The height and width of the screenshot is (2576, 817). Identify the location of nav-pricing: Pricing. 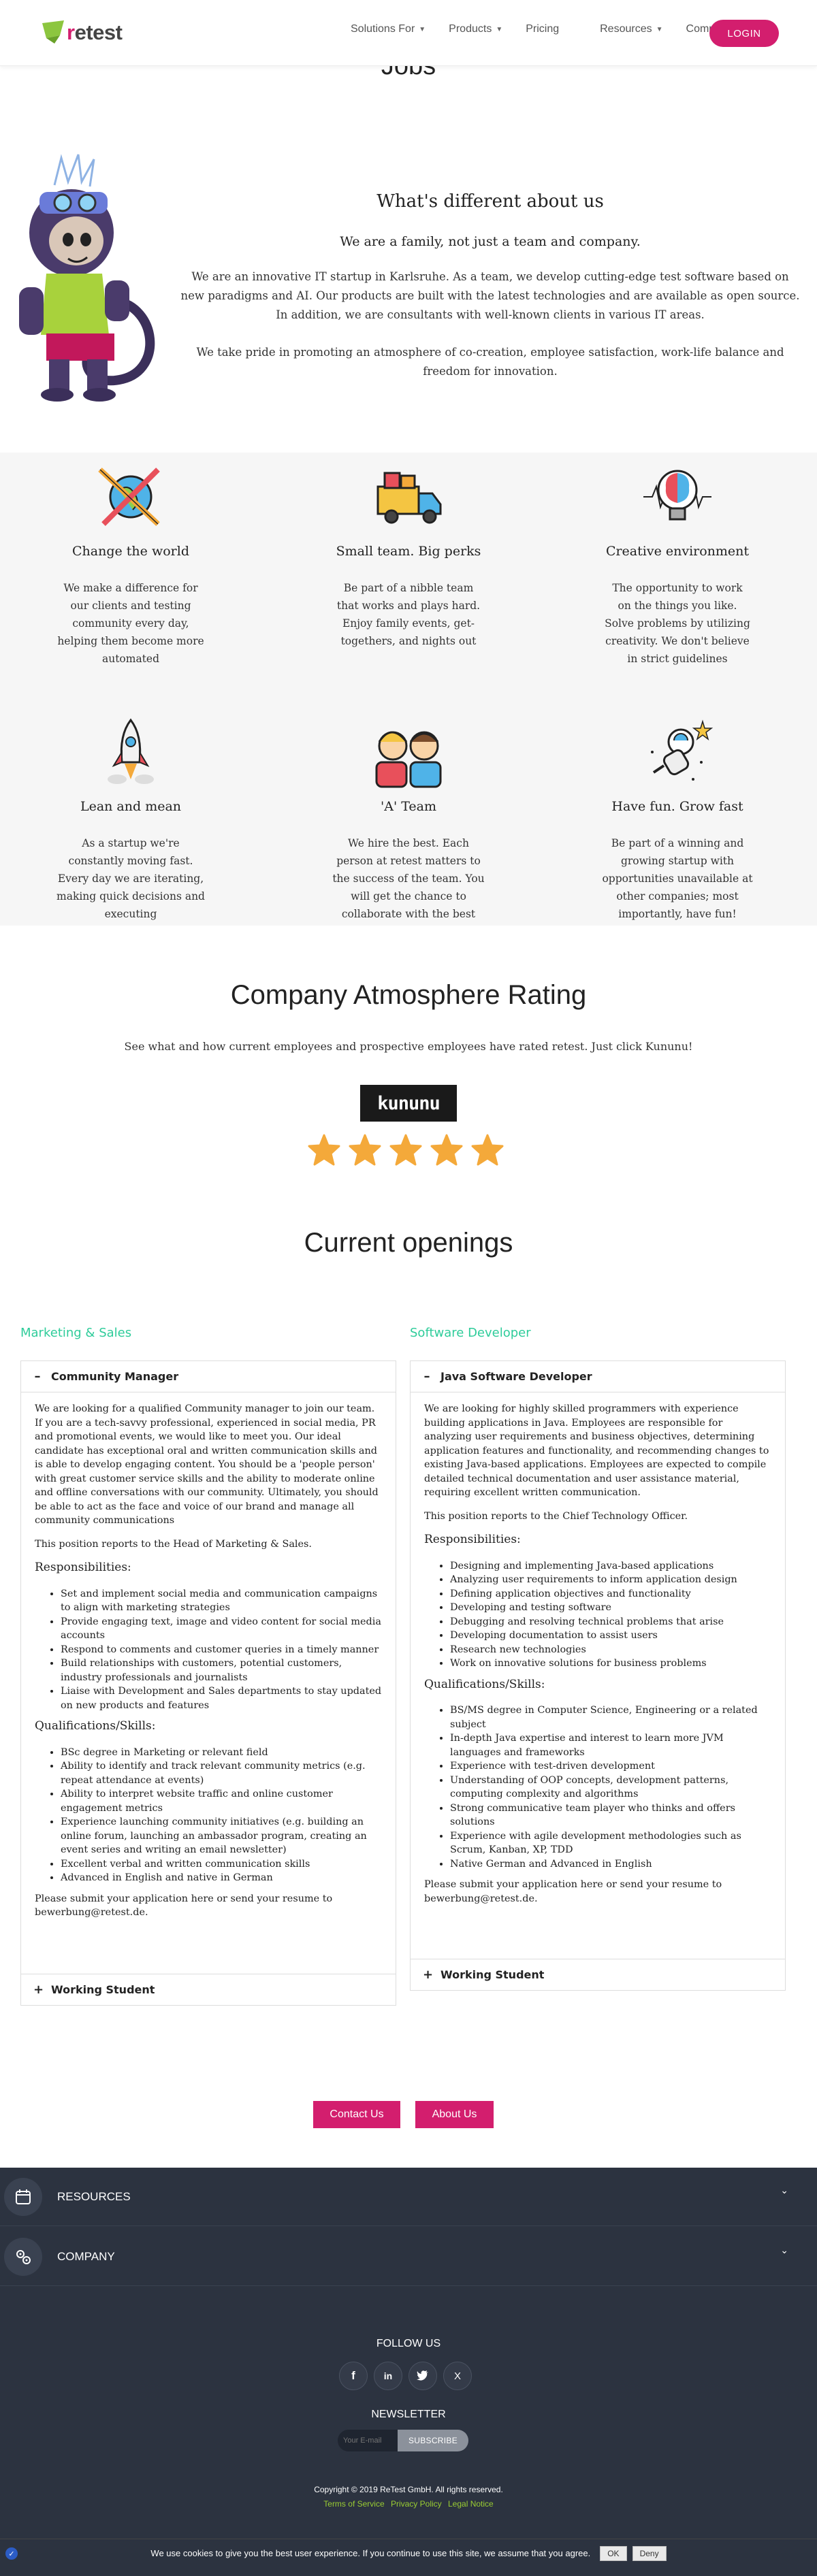
(542, 29).